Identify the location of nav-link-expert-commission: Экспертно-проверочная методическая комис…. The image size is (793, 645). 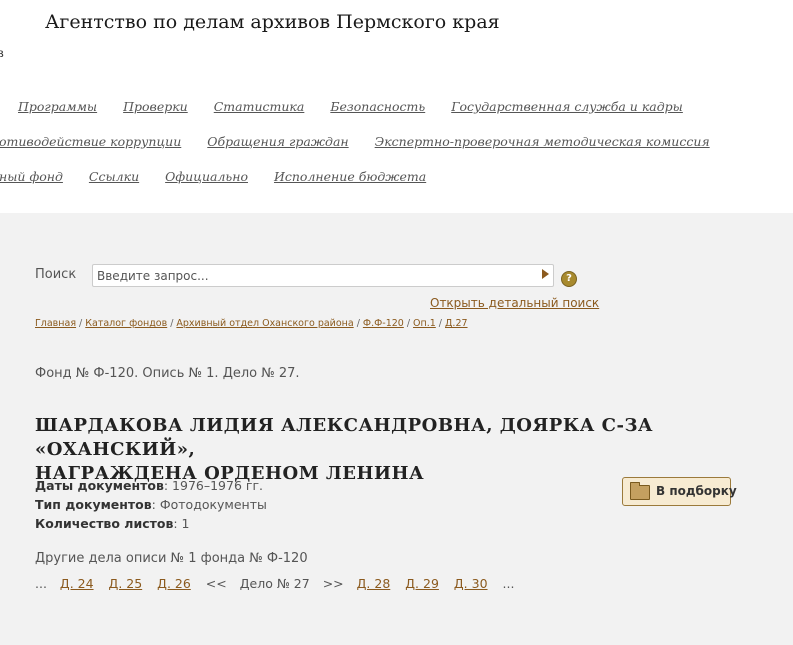
(542, 141).